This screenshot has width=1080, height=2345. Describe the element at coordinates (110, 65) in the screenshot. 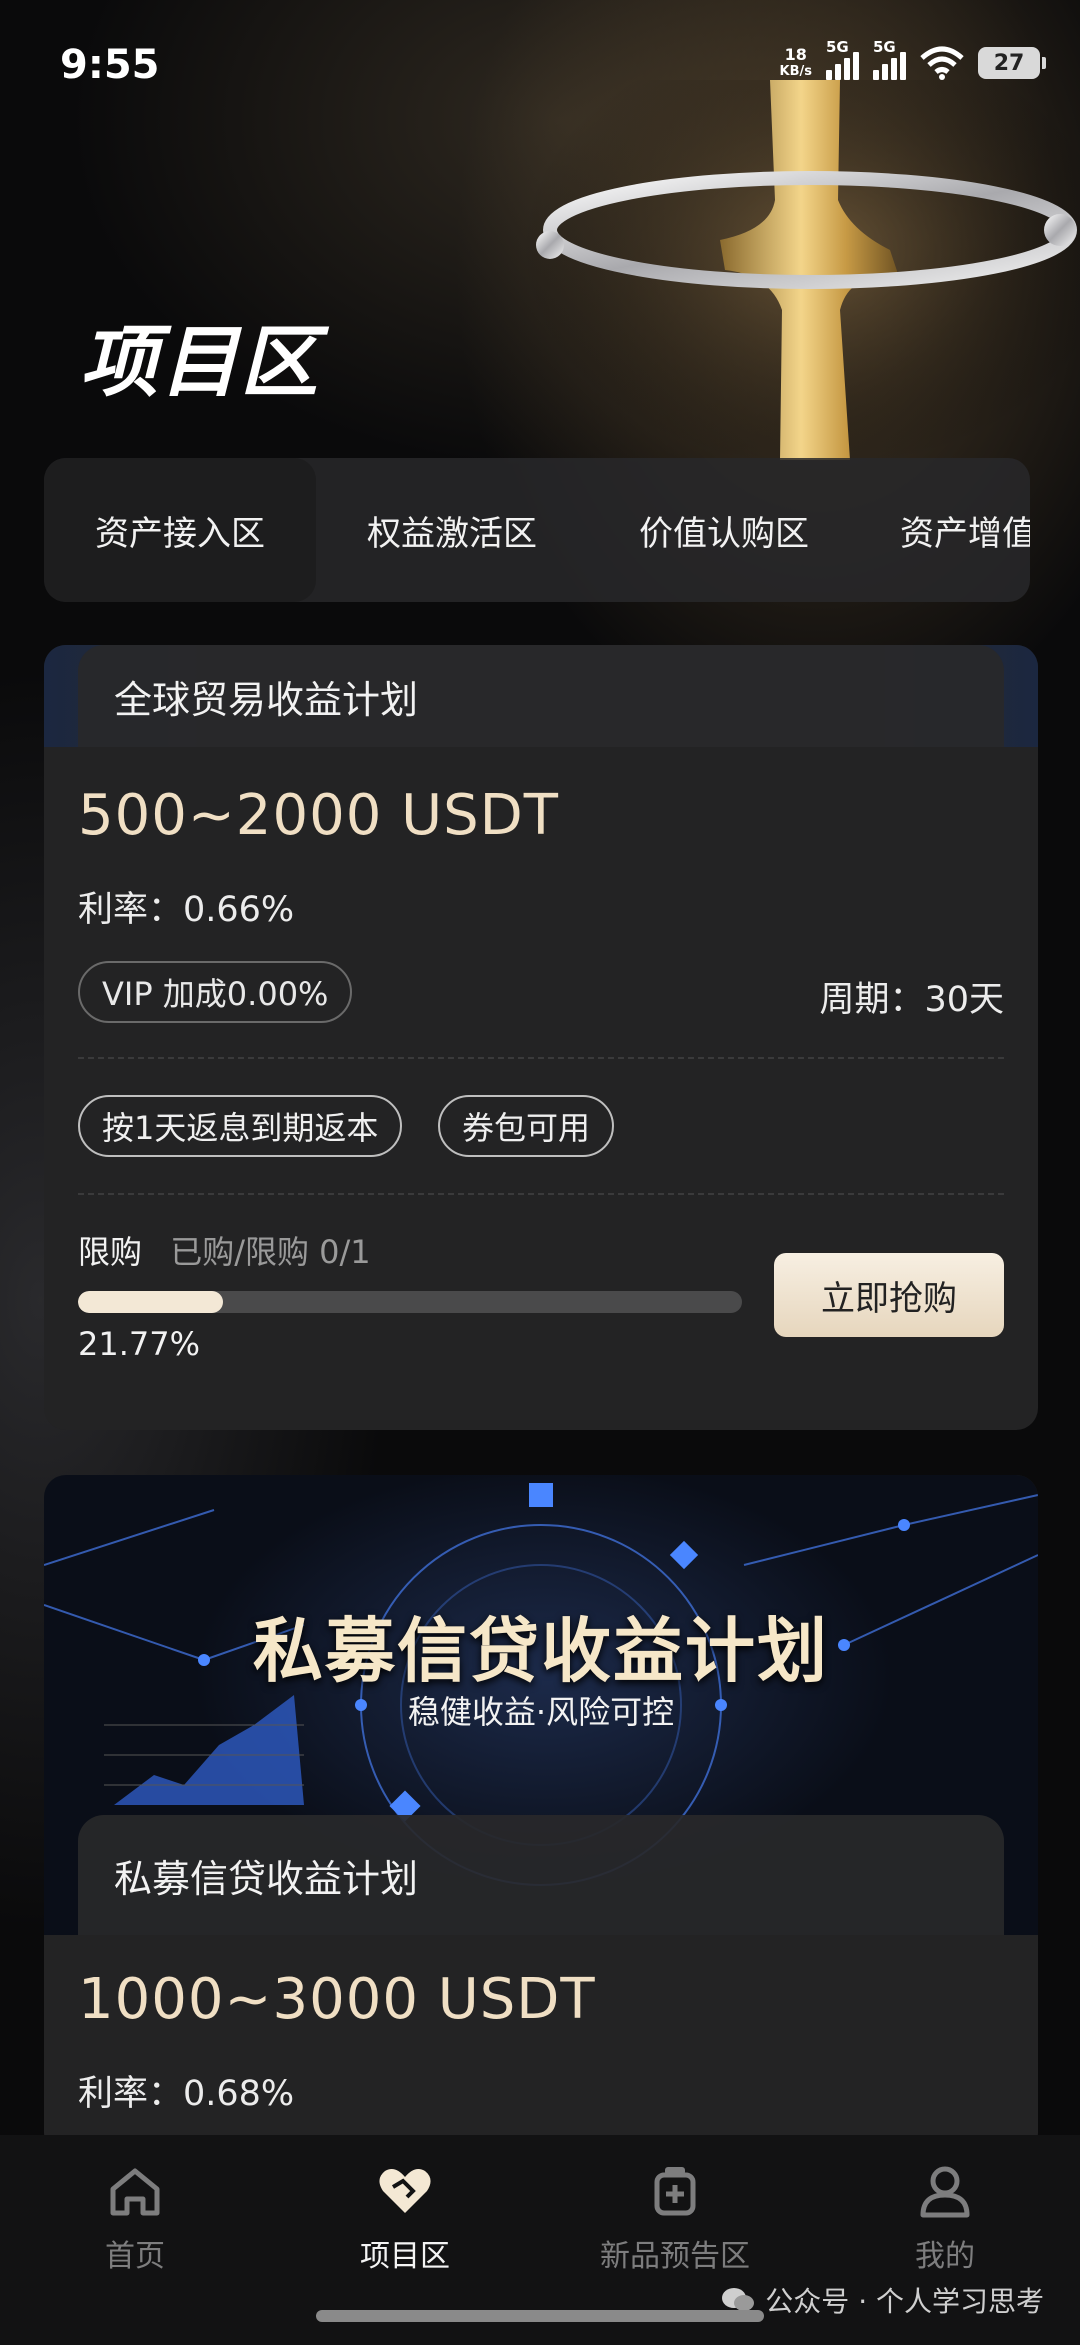

I see `status-time: 9:55` at that location.